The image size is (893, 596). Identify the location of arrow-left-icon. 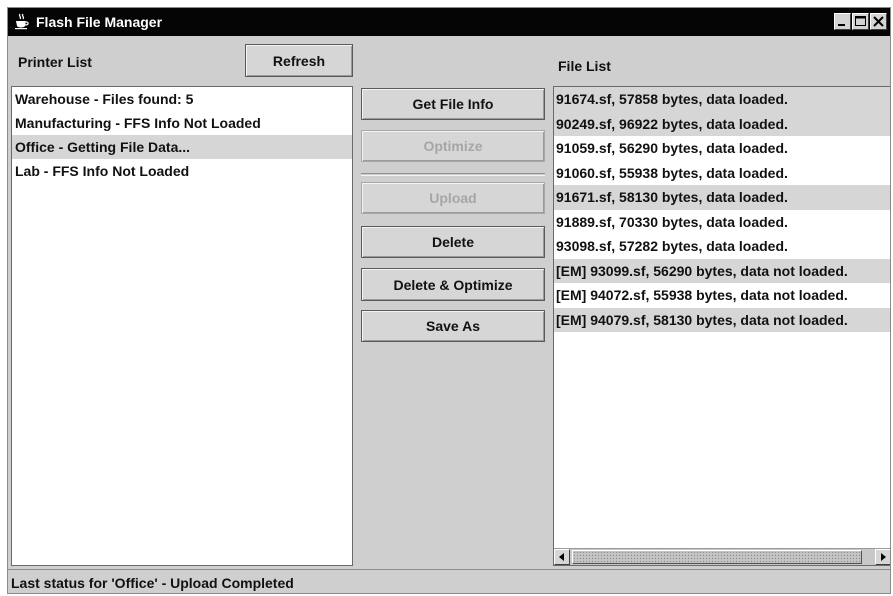
(561, 557).